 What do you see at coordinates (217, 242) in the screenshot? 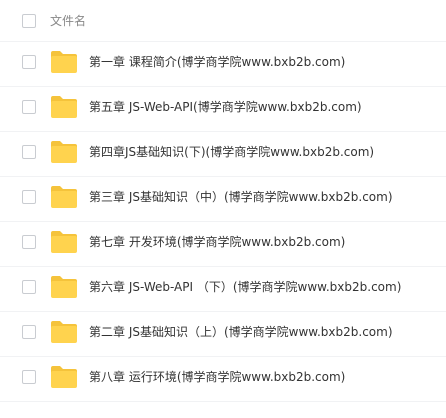
I see `file-name: 第七章 开发环境(博学商学院www.bxb2b.com)` at bounding box center [217, 242].